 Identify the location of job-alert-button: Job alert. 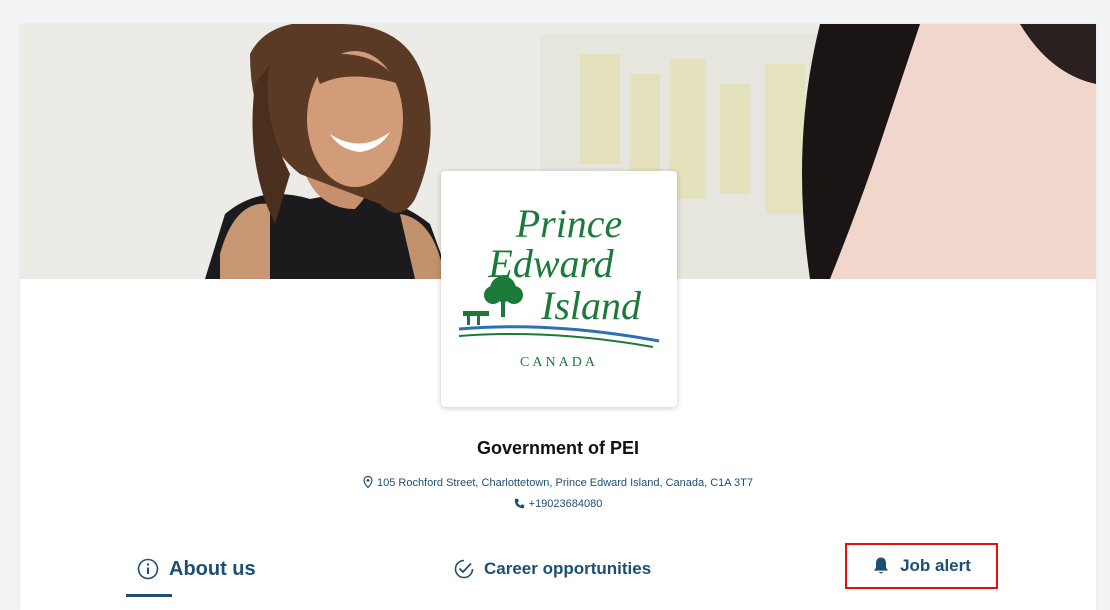
(921, 566).